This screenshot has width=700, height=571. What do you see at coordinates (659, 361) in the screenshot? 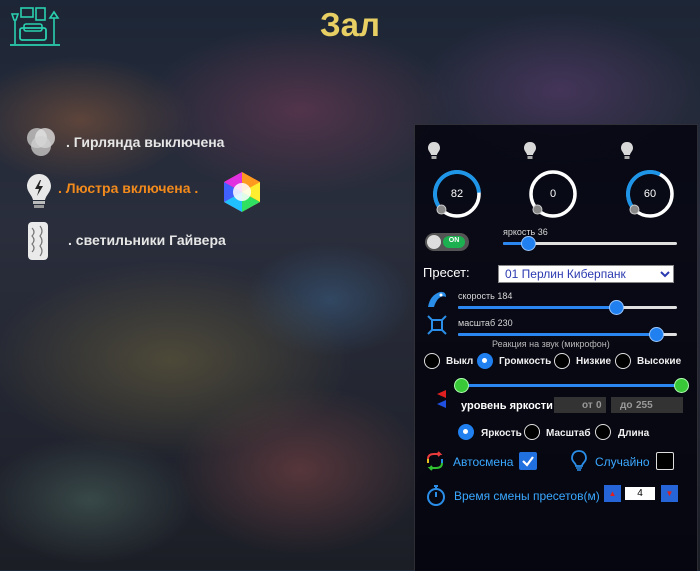
I see `sound-label-high: Высокие` at bounding box center [659, 361].